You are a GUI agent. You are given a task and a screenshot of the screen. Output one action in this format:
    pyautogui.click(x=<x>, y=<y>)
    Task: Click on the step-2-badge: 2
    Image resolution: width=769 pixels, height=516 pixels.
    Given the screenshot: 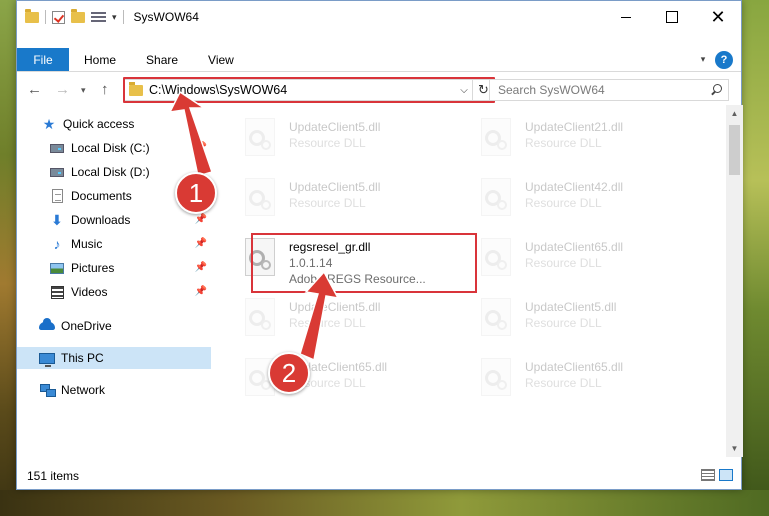 What is the action you would take?
    pyautogui.click(x=289, y=373)
    